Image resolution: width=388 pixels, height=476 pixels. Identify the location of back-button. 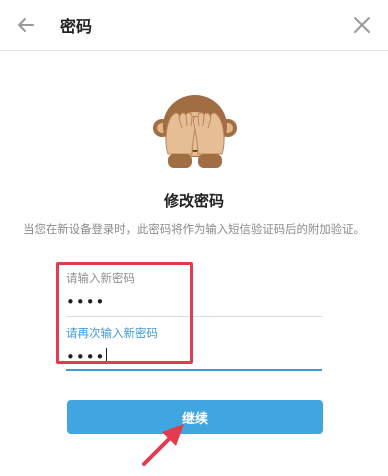
(26, 25).